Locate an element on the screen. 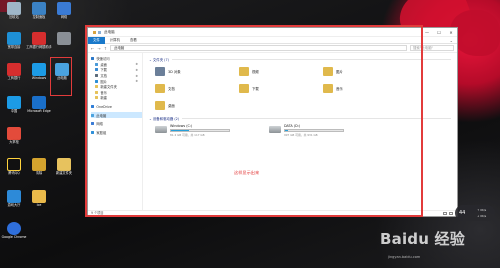 This screenshot has height=268, width=500. desktop-icon-icbc: 工商银行 is located at coordinates (14, 72).